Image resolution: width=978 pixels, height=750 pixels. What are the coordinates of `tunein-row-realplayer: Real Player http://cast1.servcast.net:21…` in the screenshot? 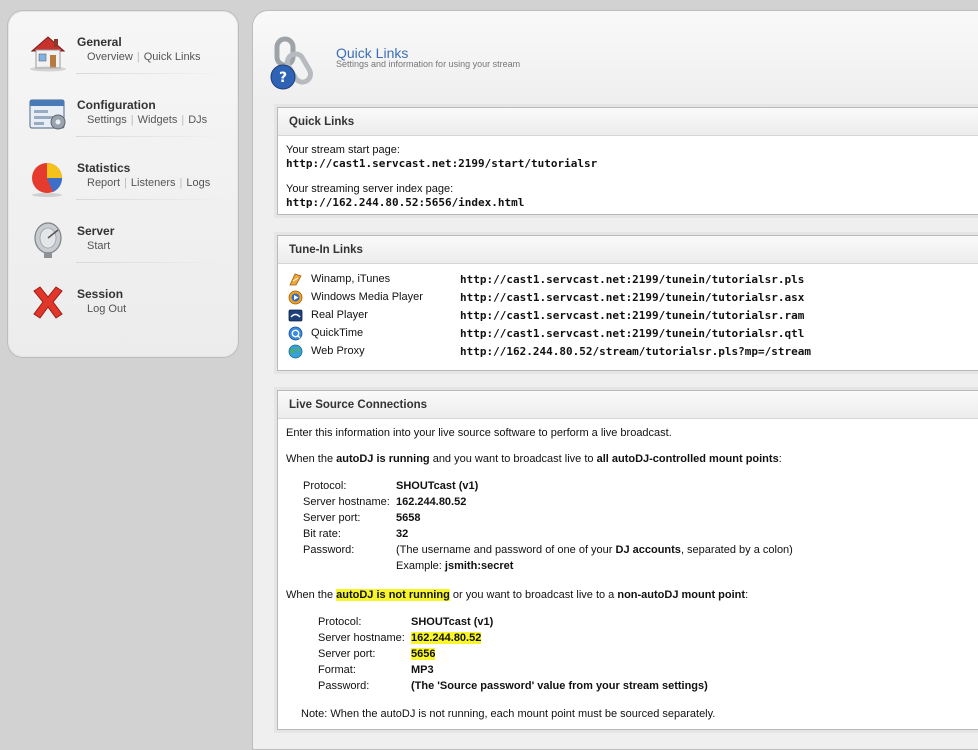 It's located at (632, 316).